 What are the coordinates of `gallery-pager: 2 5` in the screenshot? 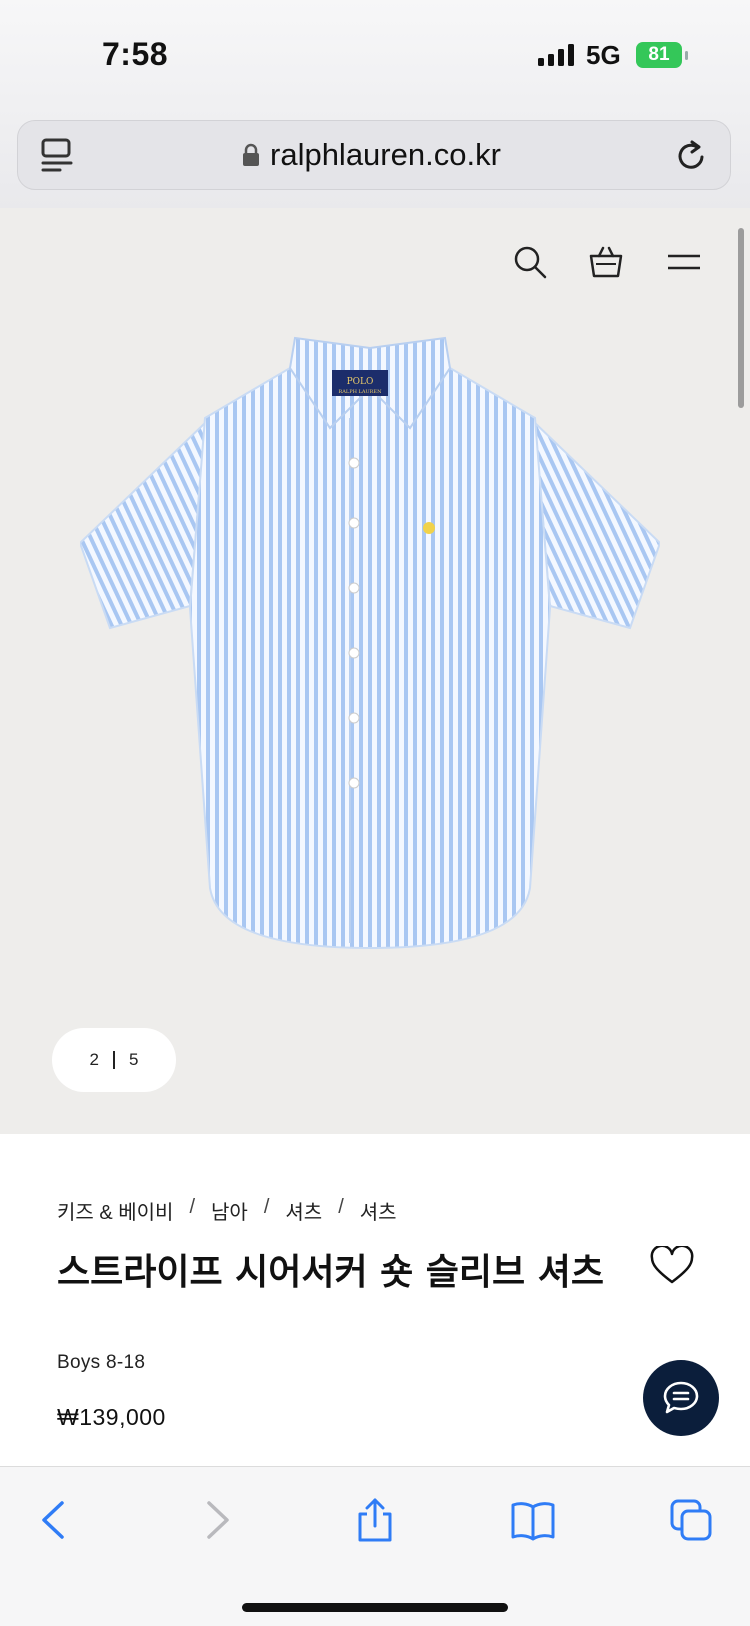 It's located at (114, 1060).